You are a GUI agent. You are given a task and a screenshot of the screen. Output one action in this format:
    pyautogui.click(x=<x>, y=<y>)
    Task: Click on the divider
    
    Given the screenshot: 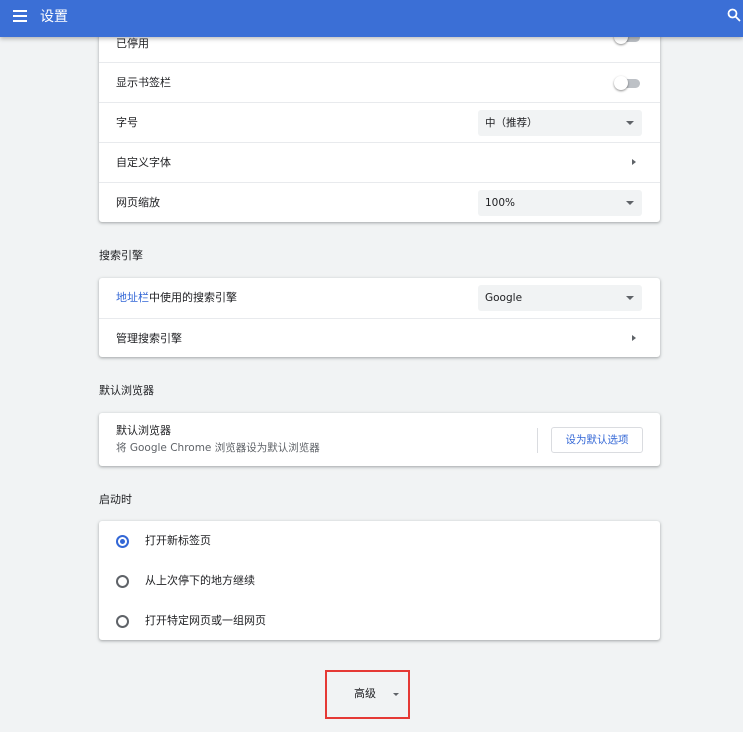 What is the action you would take?
    pyautogui.click(x=537, y=440)
    